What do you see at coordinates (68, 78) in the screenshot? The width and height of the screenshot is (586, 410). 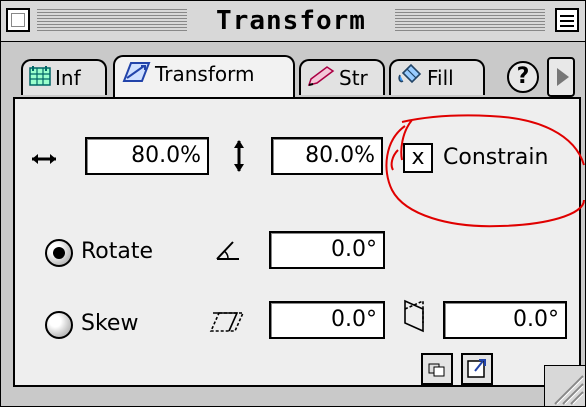 I see `tab-info-label: Inf` at bounding box center [68, 78].